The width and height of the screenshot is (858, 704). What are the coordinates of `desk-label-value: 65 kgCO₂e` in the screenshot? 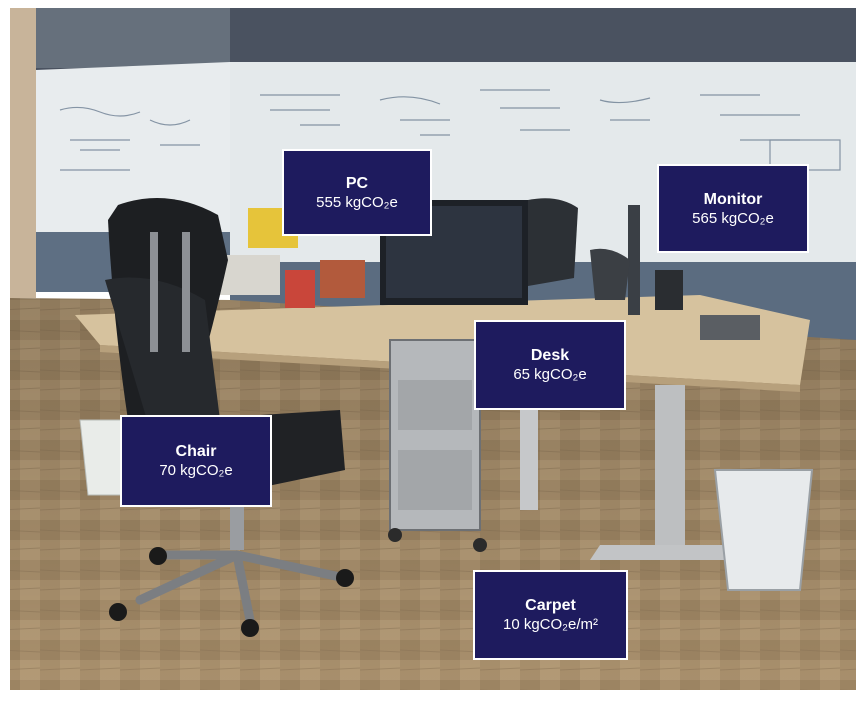 It's located at (550, 374).